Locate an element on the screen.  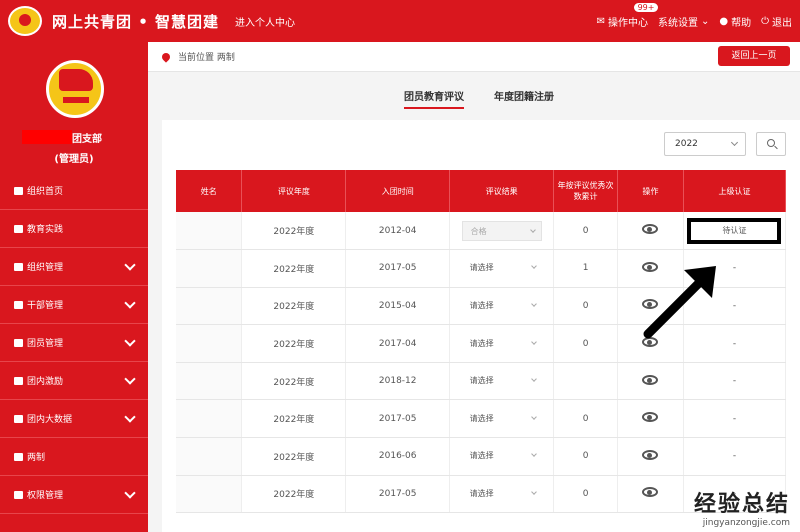
sidebar-item: 两制 is located at coordinates (74, 457).